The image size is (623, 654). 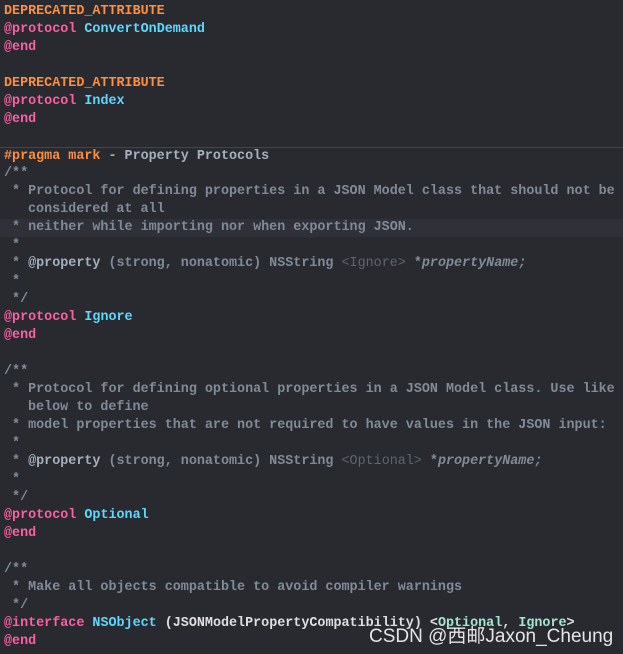 What do you see at coordinates (144, 29) in the screenshot?
I see `code-token: ConvertOnDemand` at bounding box center [144, 29].